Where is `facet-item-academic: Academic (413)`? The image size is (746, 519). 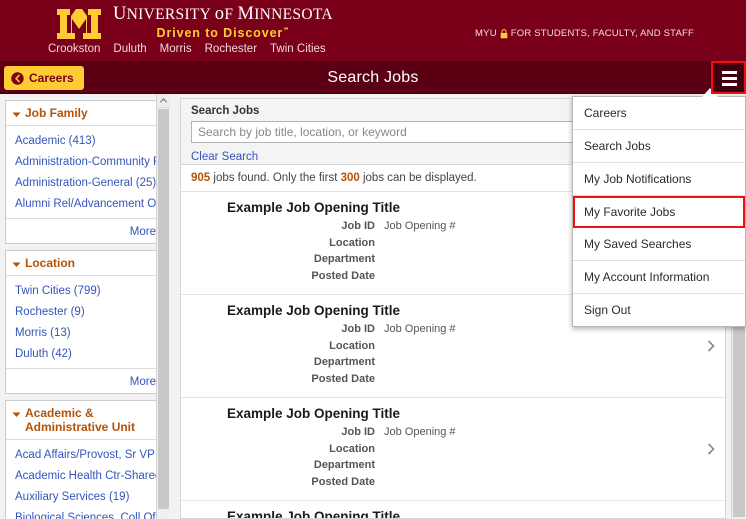 facet-item-academic: Academic (413) is located at coordinates (85, 141).